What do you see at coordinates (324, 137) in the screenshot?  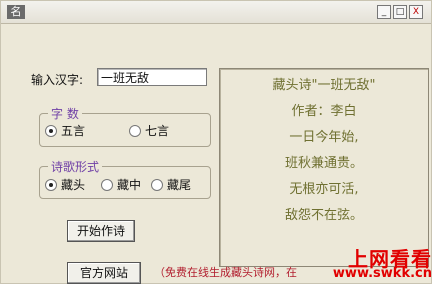 I see `poem-line: 一日今年始,` at bounding box center [324, 137].